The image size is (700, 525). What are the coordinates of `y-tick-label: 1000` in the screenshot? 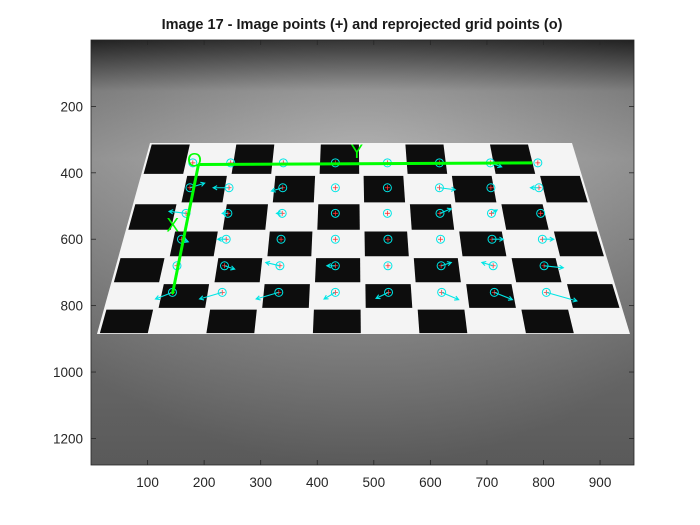 It's located at (68, 372).